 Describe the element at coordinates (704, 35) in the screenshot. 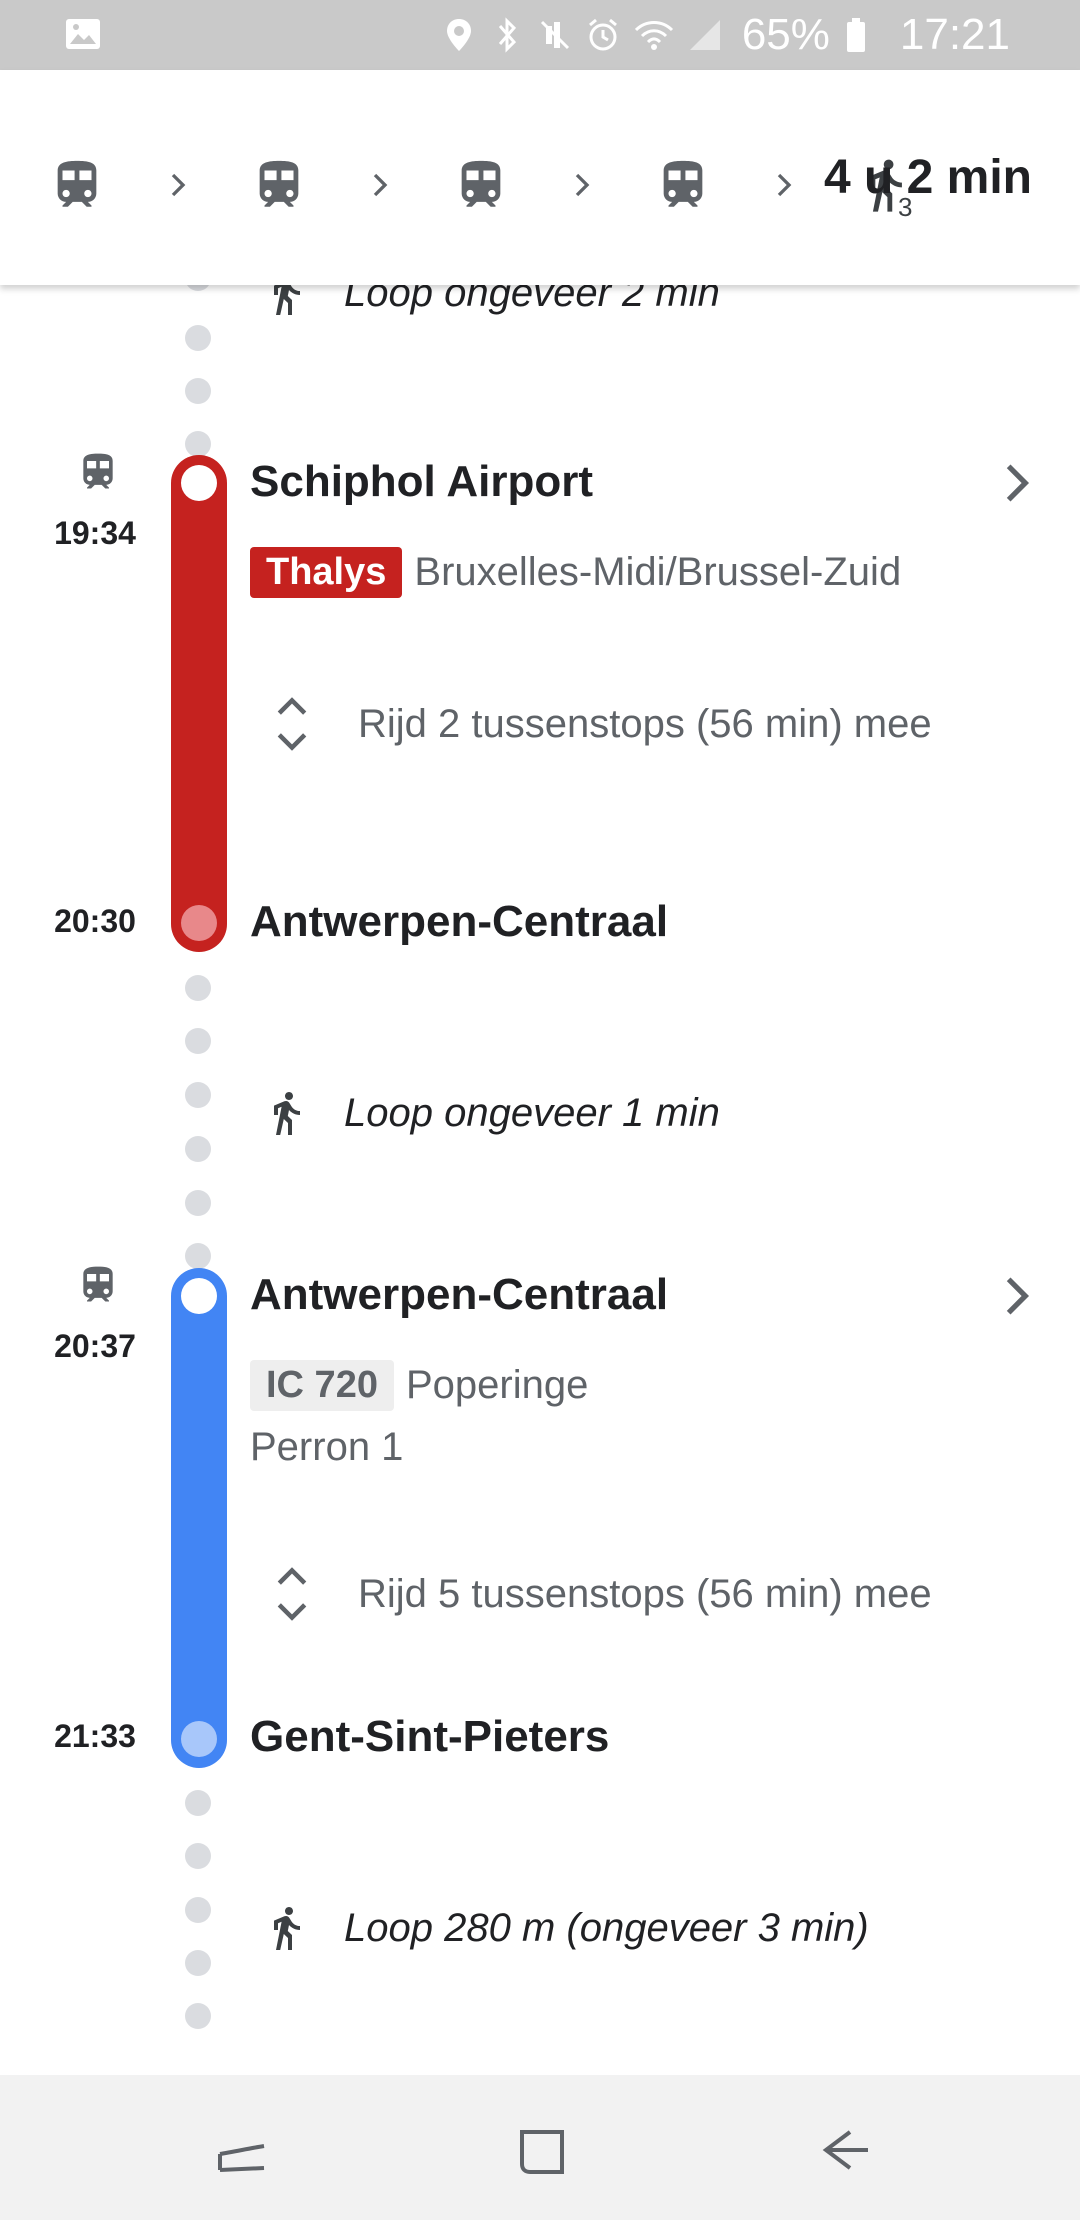

I see `signal-icon` at that location.